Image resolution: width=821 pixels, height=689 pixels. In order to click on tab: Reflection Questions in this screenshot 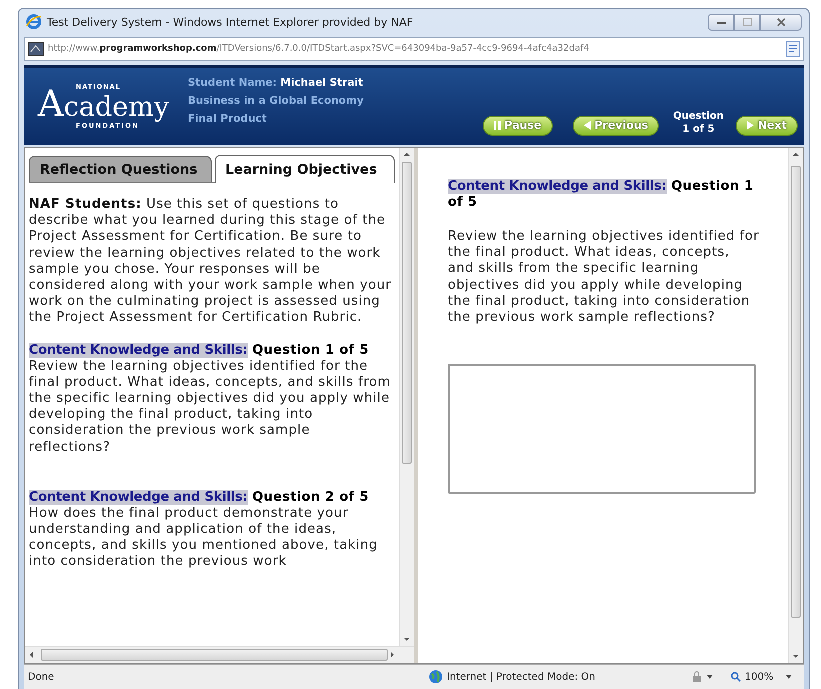, I will do `click(120, 169)`.